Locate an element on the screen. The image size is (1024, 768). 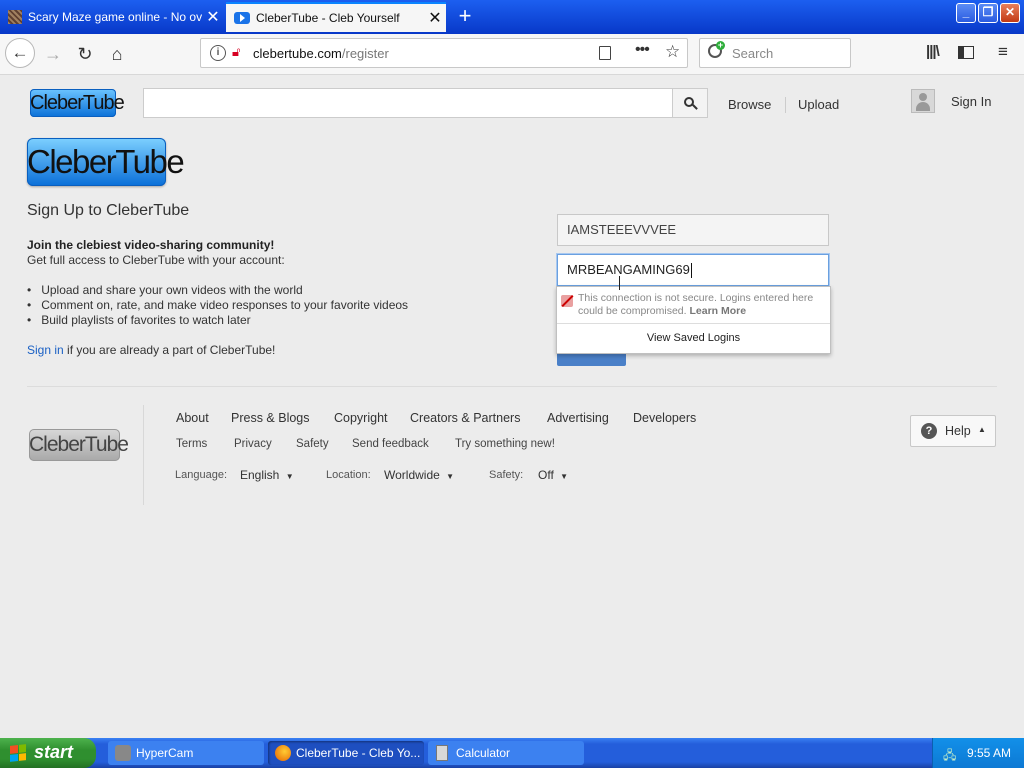
footer-divider is located at coordinates (512, 386).